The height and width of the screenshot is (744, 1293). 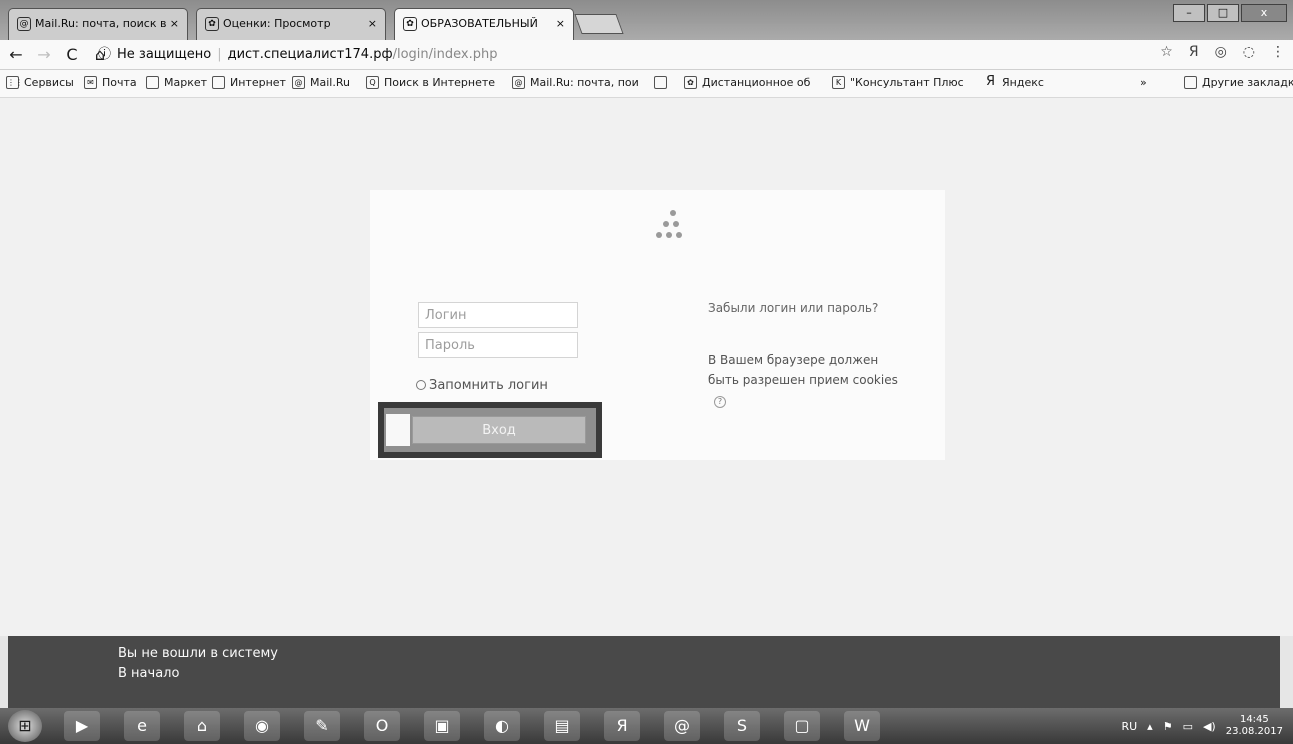 I want to click on login-status: Вы не вошли в систему, so click(x=198, y=653).